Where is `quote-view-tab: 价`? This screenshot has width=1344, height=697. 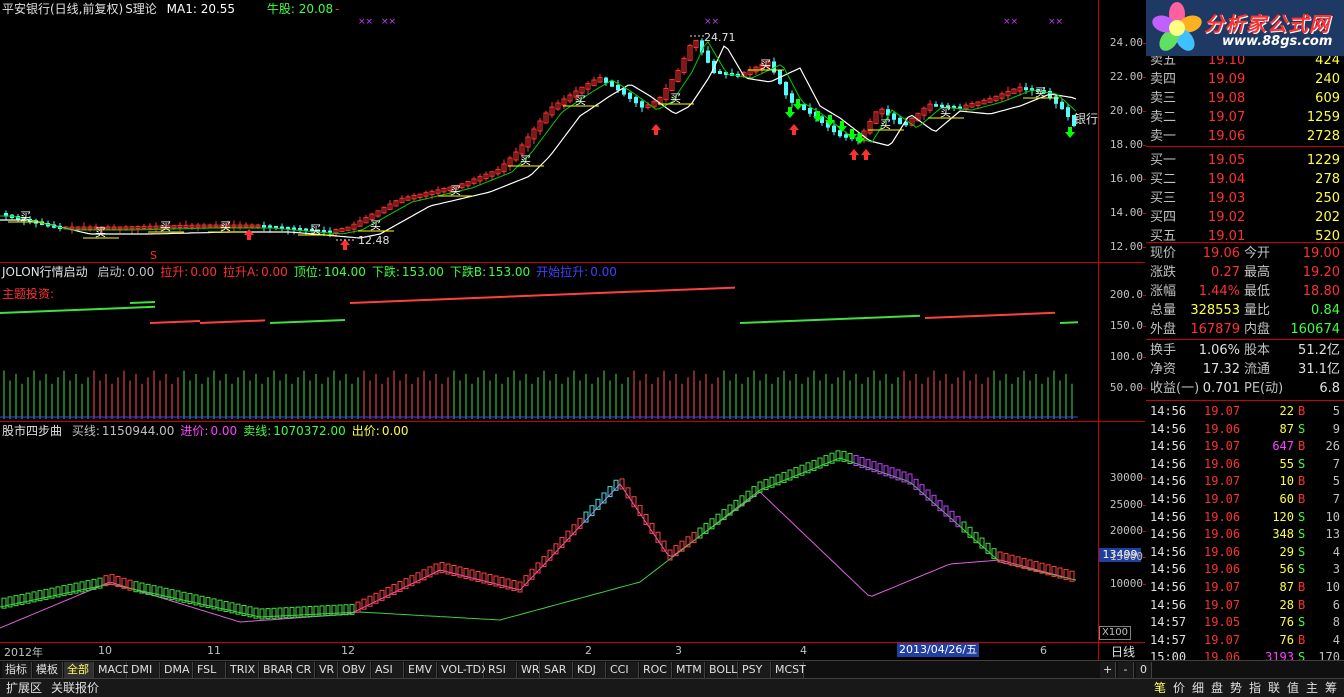 quote-view-tab: 价 is located at coordinates (1179, 688).